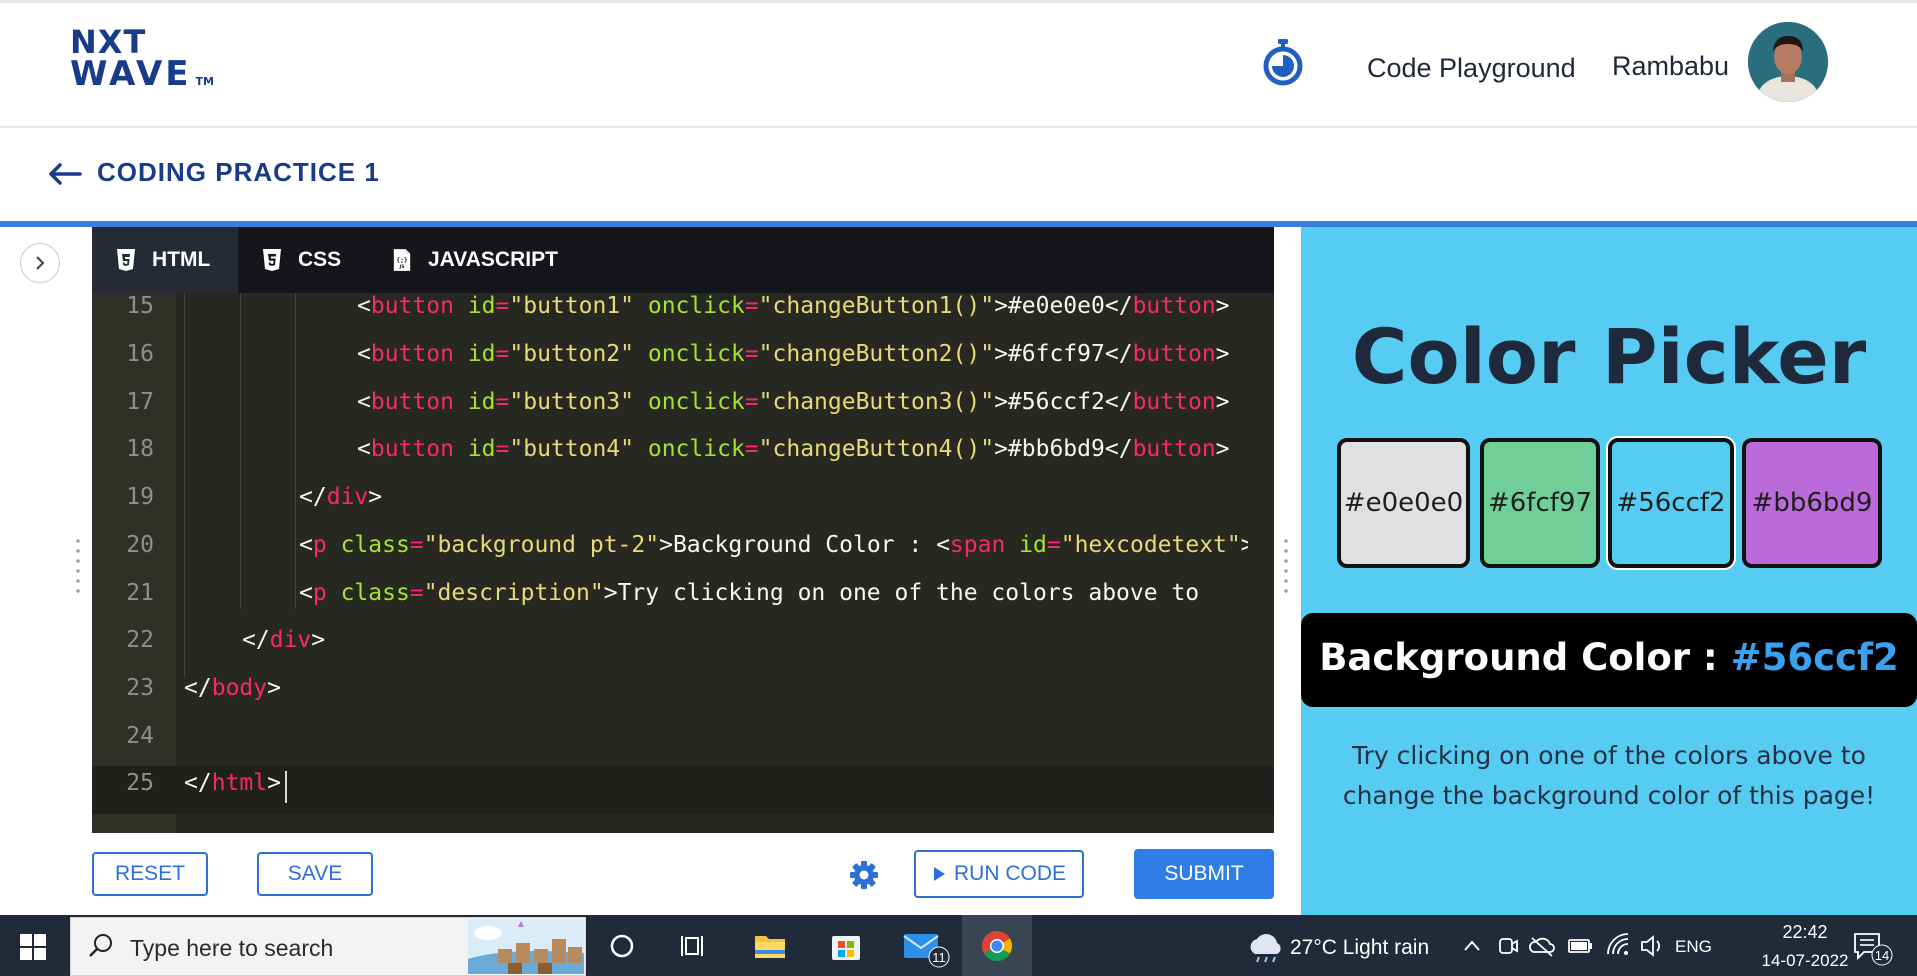 The width and height of the screenshot is (1917, 976). I want to click on chevron-up-icon, so click(1472, 946).